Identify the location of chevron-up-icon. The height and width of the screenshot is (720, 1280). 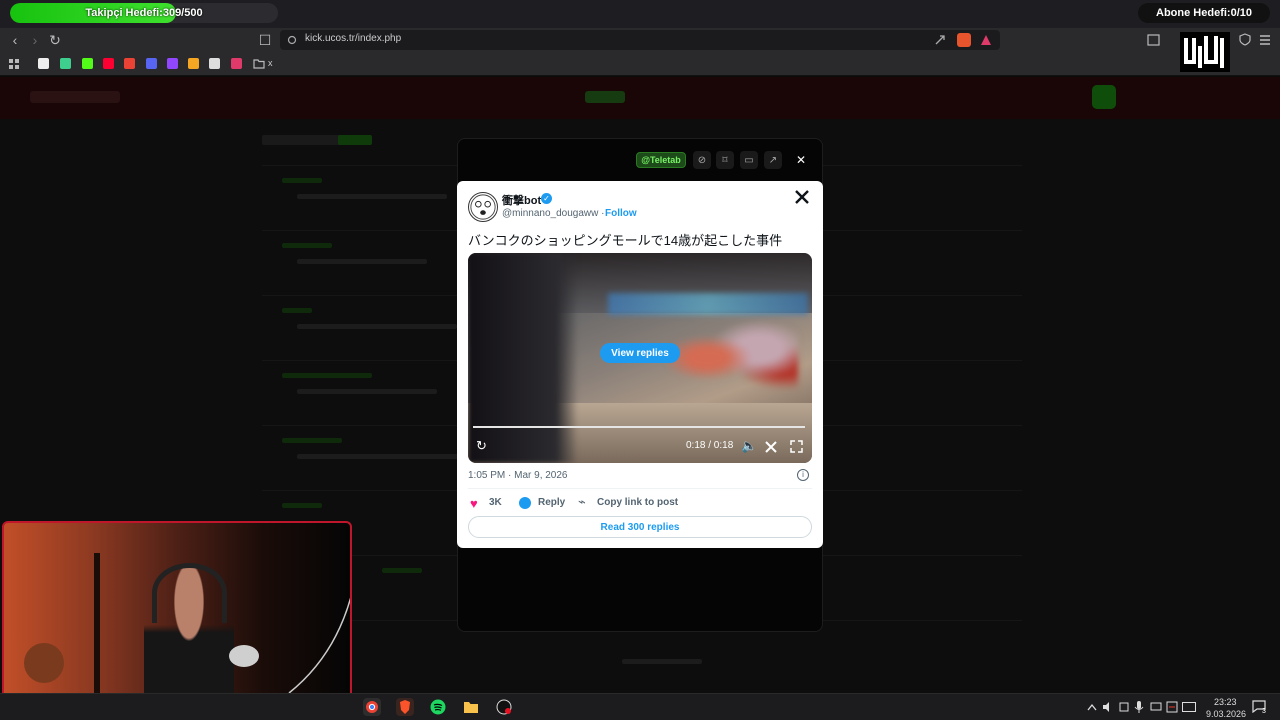
(1092, 707).